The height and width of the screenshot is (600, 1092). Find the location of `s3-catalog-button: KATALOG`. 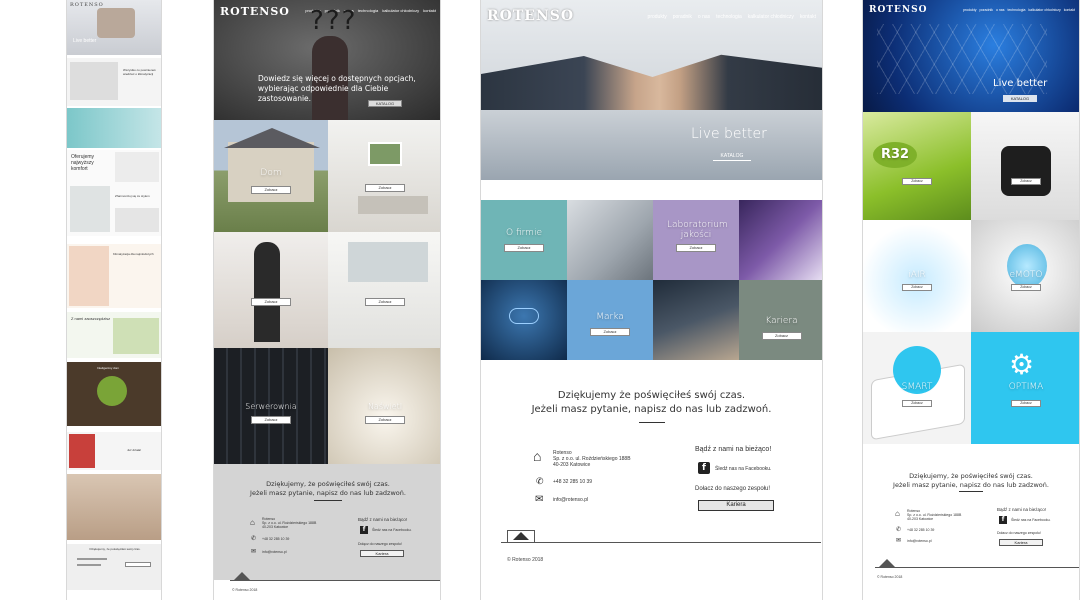

s3-catalog-button: KATALOG is located at coordinates (732, 156).